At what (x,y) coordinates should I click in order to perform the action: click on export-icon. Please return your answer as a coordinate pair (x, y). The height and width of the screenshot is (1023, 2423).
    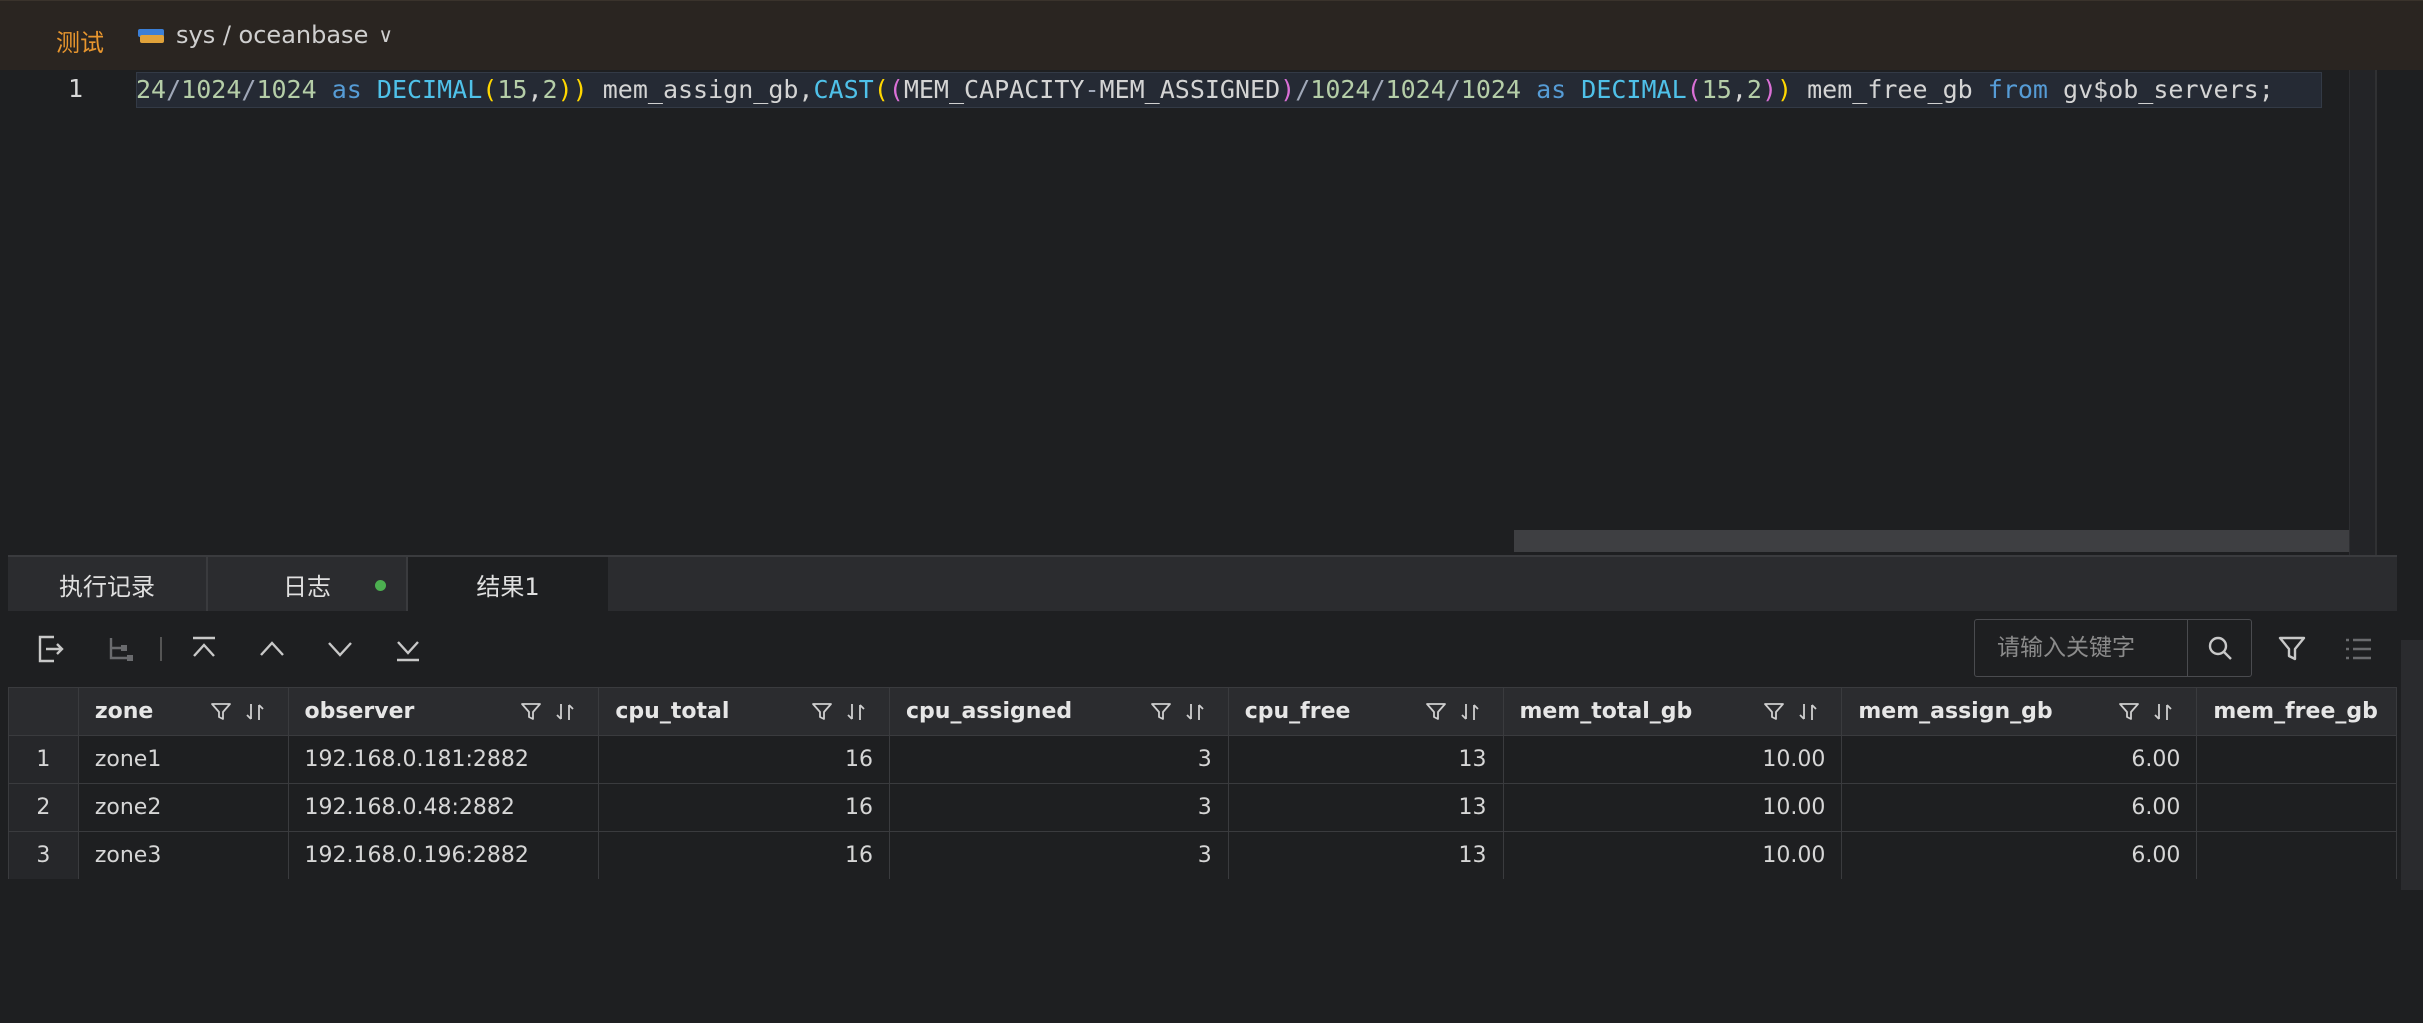
    Looking at the image, I should click on (50, 649).